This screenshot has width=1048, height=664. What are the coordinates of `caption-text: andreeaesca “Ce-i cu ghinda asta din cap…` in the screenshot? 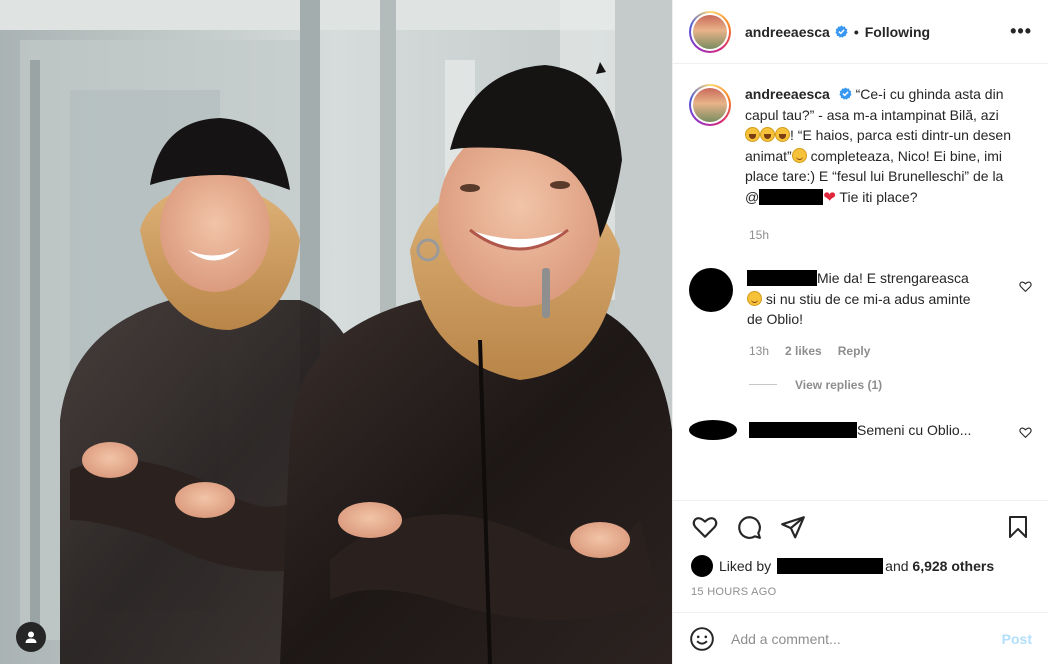 It's located at (880, 146).